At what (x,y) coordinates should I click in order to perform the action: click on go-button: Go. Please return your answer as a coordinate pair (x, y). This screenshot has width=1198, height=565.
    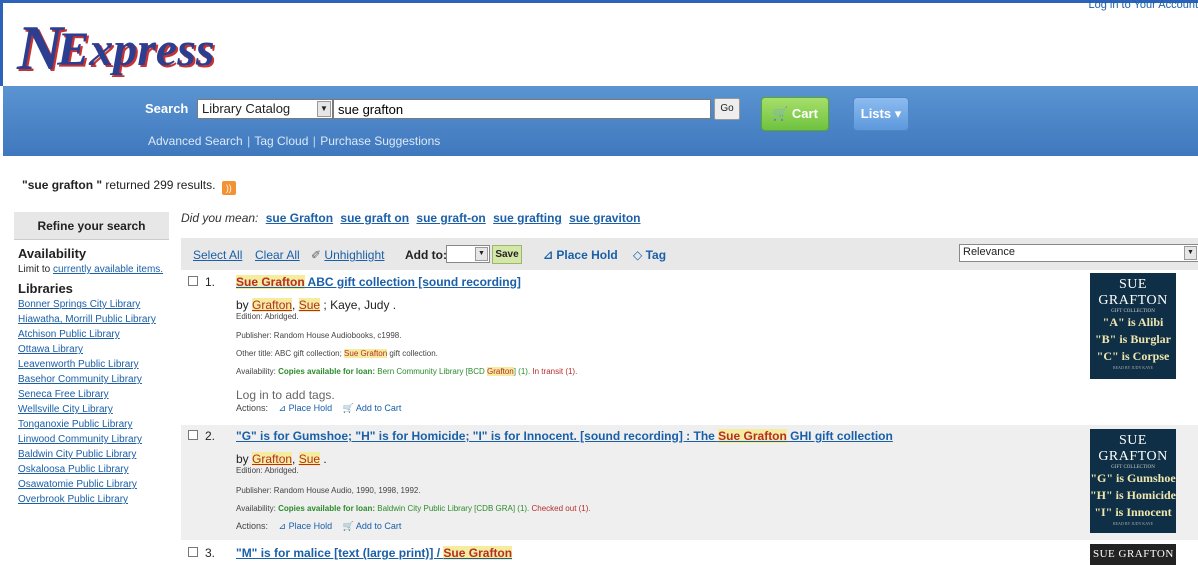
    Looking at the image, I should click on (727, 109).